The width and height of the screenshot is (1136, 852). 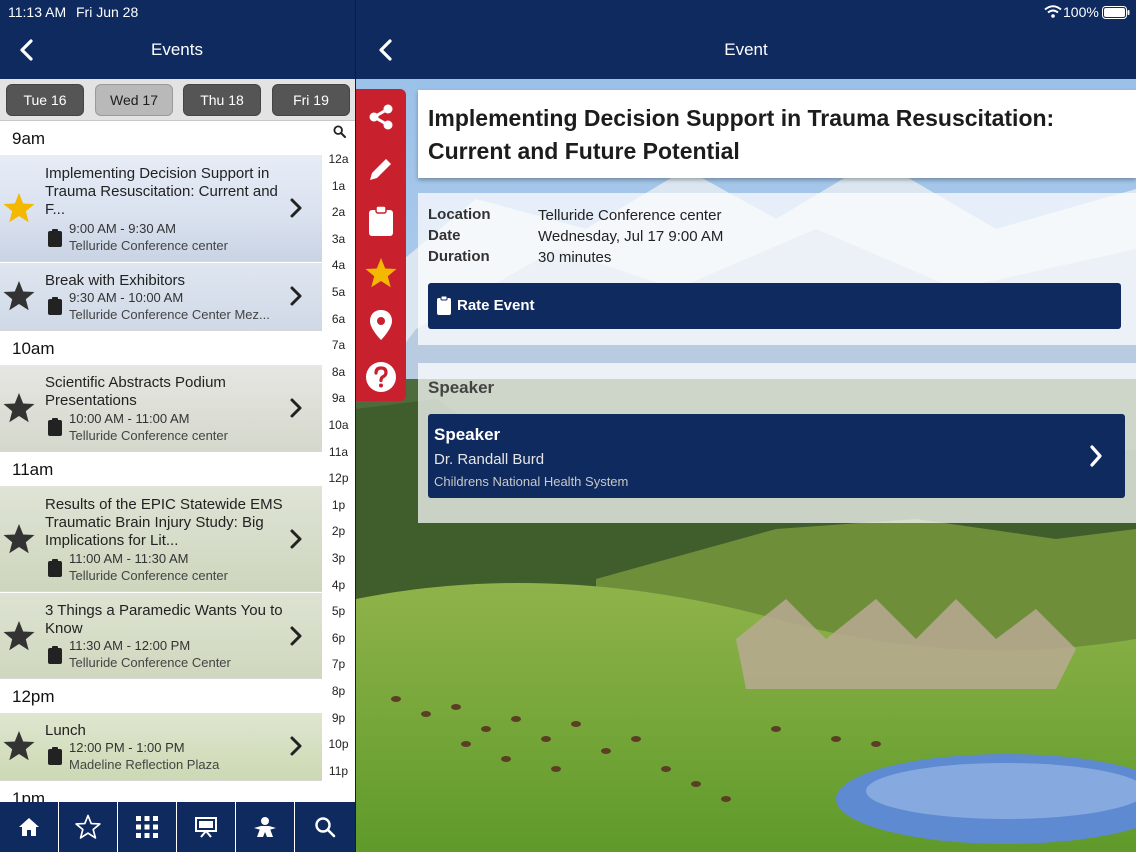 What do you see at coordinates (338, 159) in the screenshot?
I see `hour-index-item: 12a` at bounding box center [338, 159].